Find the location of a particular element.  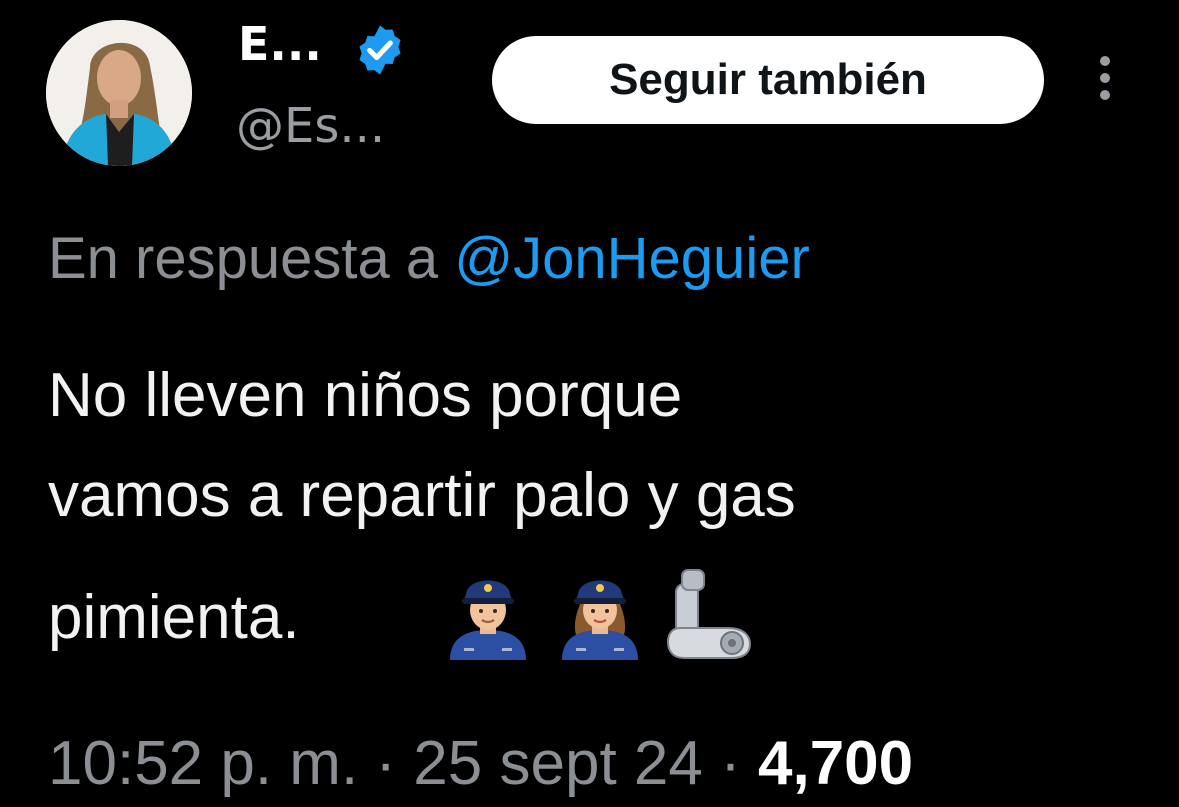

tweet-text-line-2: vamos a repartir palo y gas is located at coordinates (422, 495).